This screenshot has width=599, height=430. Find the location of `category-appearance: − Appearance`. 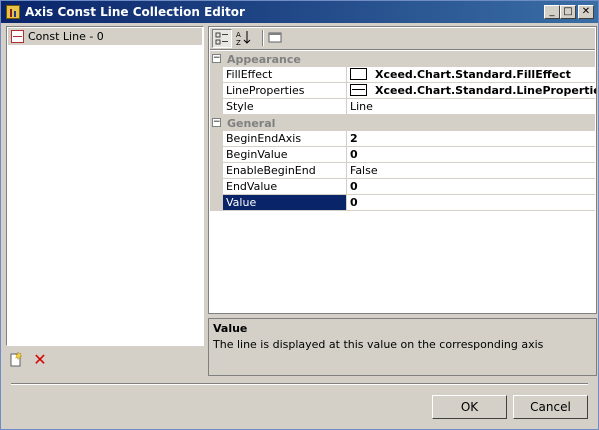

category-appearance: − Appearance is located at coordinates (402, 59).